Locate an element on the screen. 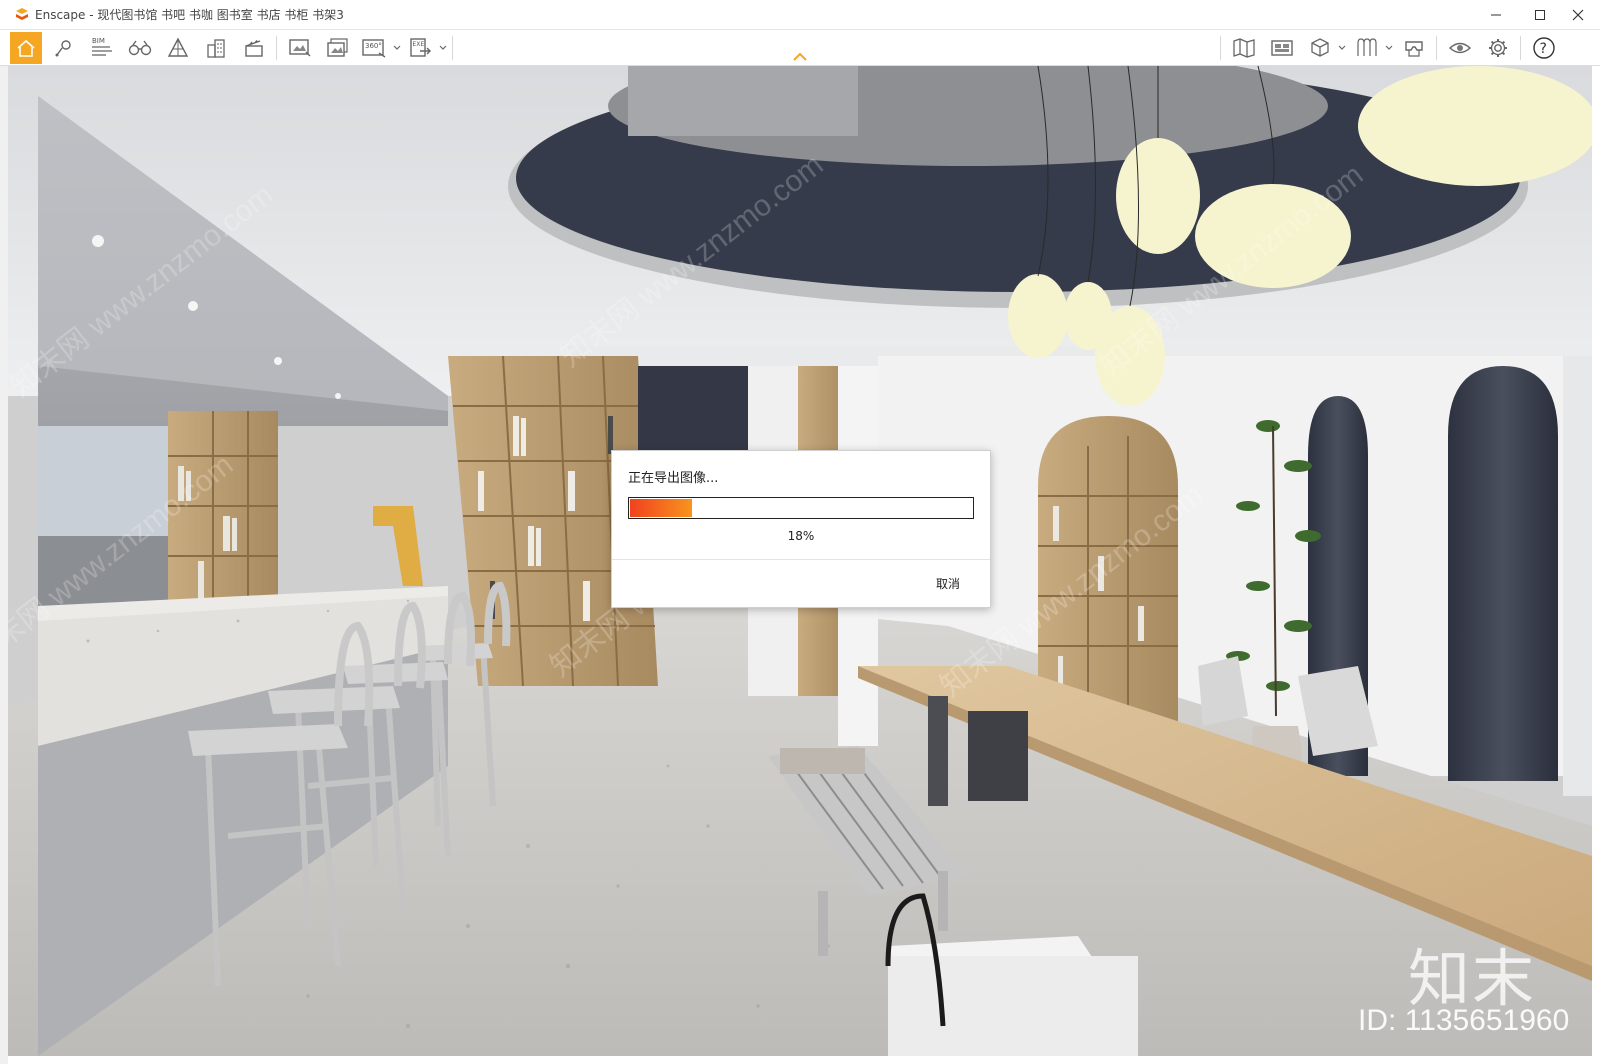  binoculars-icon is located at coordinates (140, 48).